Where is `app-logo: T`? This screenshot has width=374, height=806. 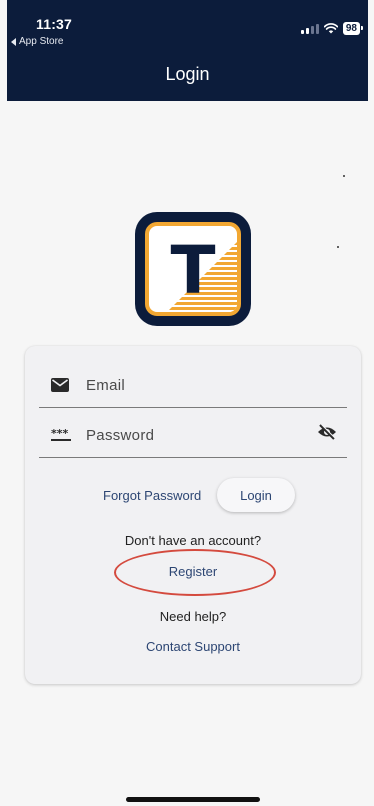 app-logo: T is located at coordinates (193, 269).